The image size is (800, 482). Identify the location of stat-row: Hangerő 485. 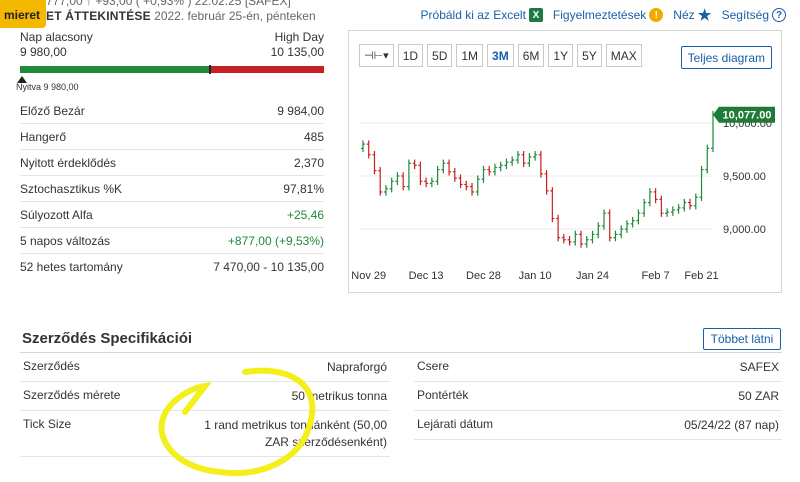
(172, 137).